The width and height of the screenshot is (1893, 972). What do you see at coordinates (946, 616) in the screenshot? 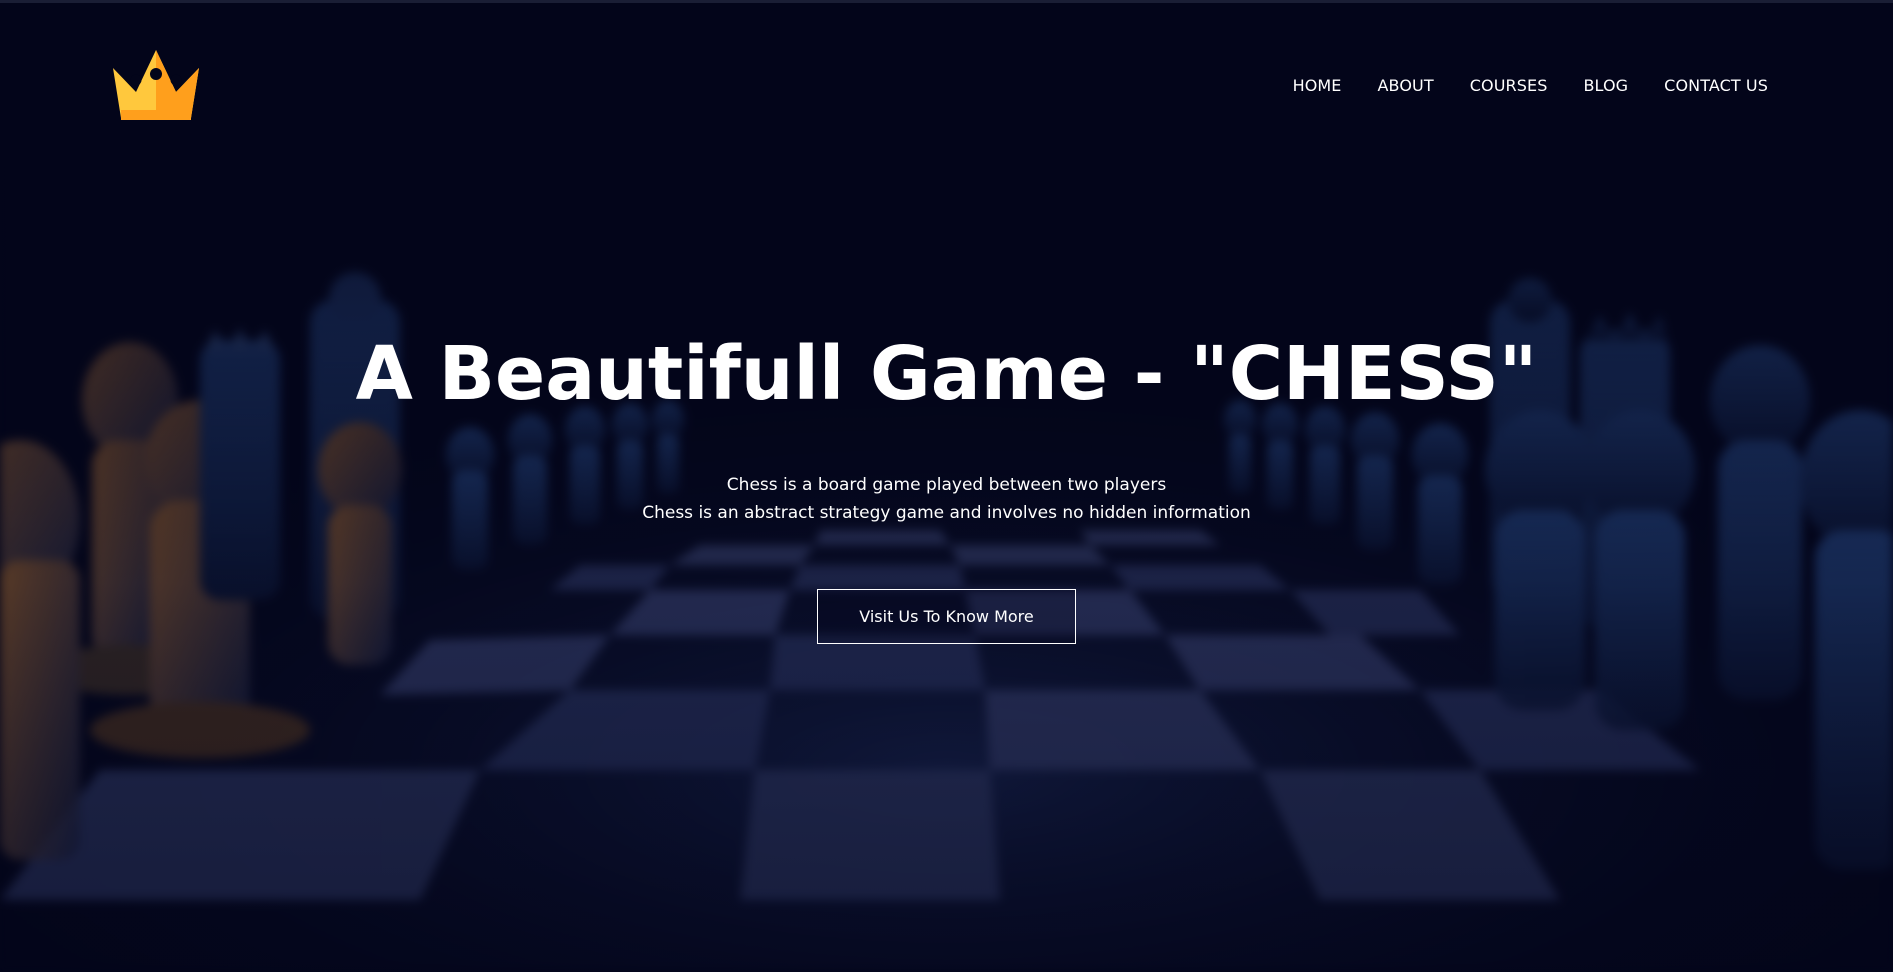
I see `visit-us-button: Visit Us To Know More` at bounding box center [946, 616].